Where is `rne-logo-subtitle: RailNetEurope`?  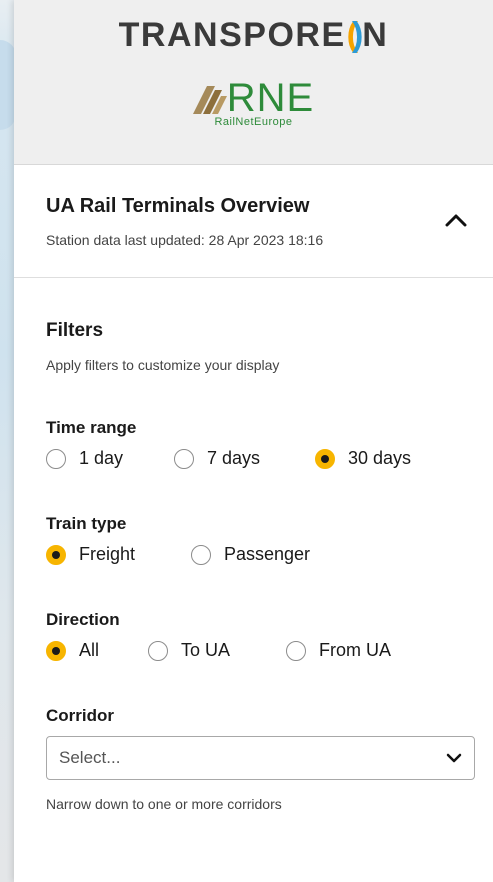 rne-logo-subtitle: RailNetEurope is located at coordinates (253, 122).